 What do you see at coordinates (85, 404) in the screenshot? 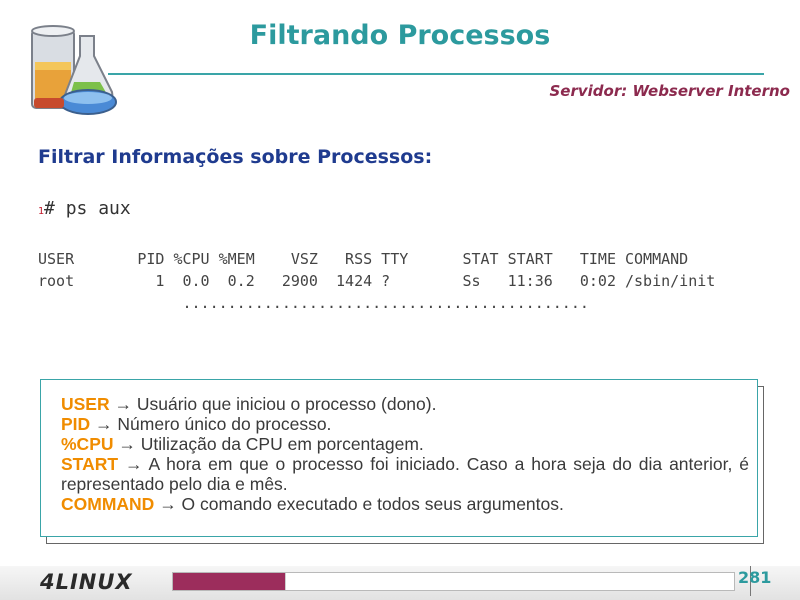
I see `definition-term: USER` at bounding box center [85, 404].